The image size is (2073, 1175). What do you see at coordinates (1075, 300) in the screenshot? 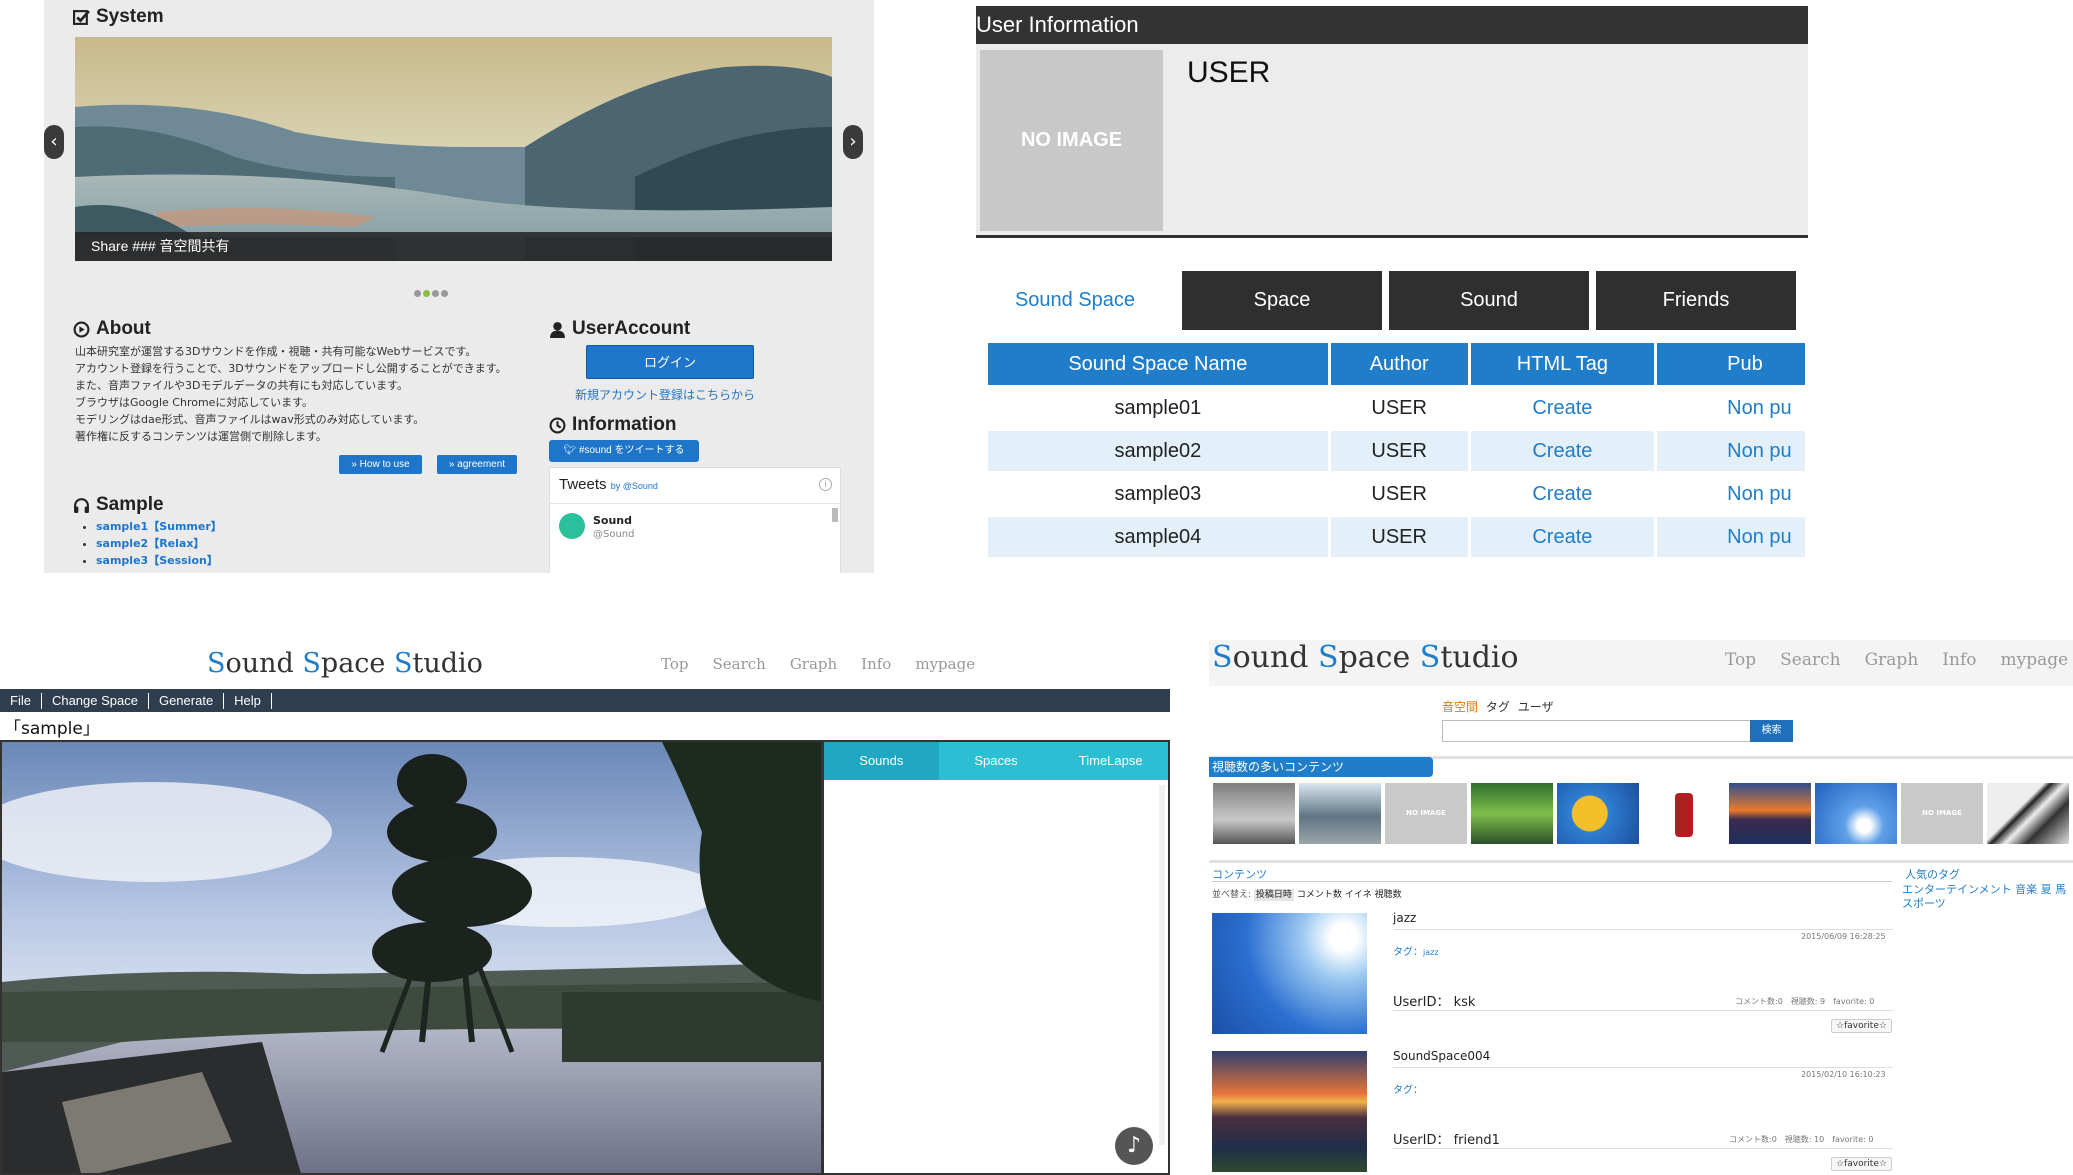
I see `tab-sound-space: Sound Space` at bounding box center [1075, 300].